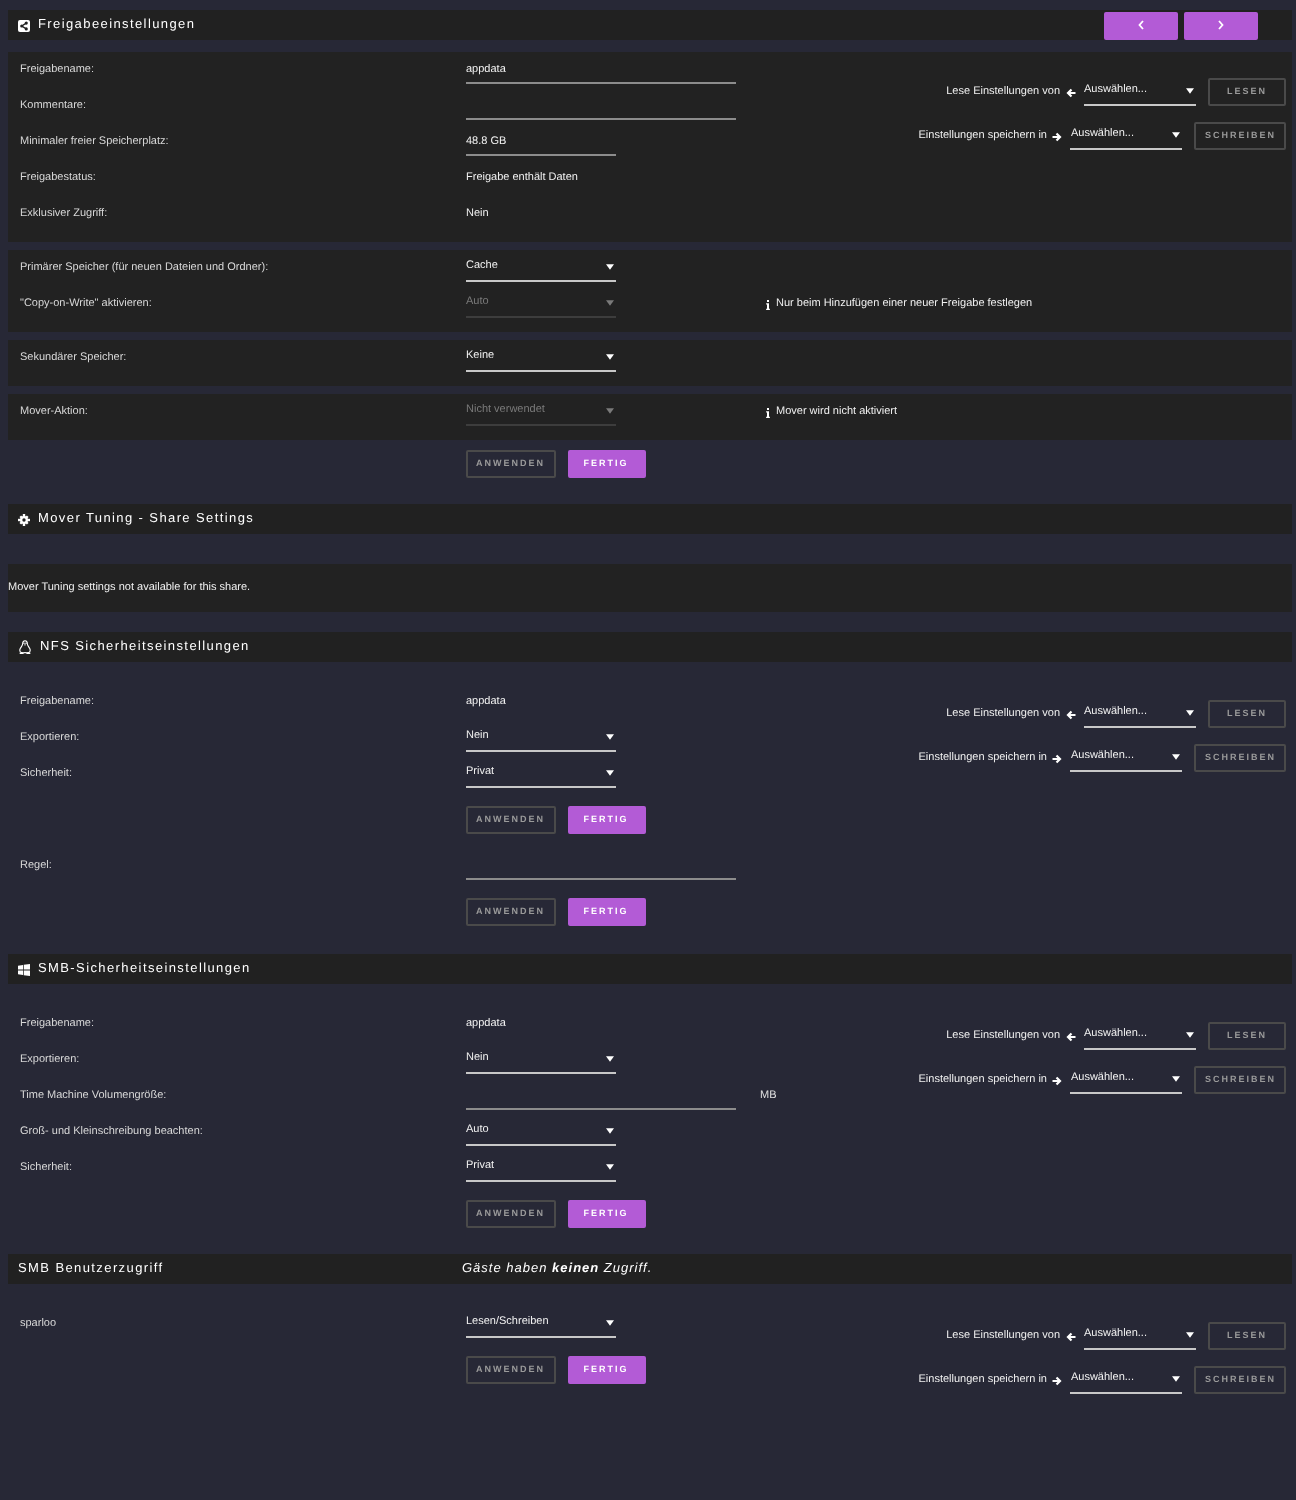 This screenshot has width=1296, height=1500. What do you see at coordinates (24, 25) in the screenshot?
I see `share-icon` at bounding box center [24, 25].